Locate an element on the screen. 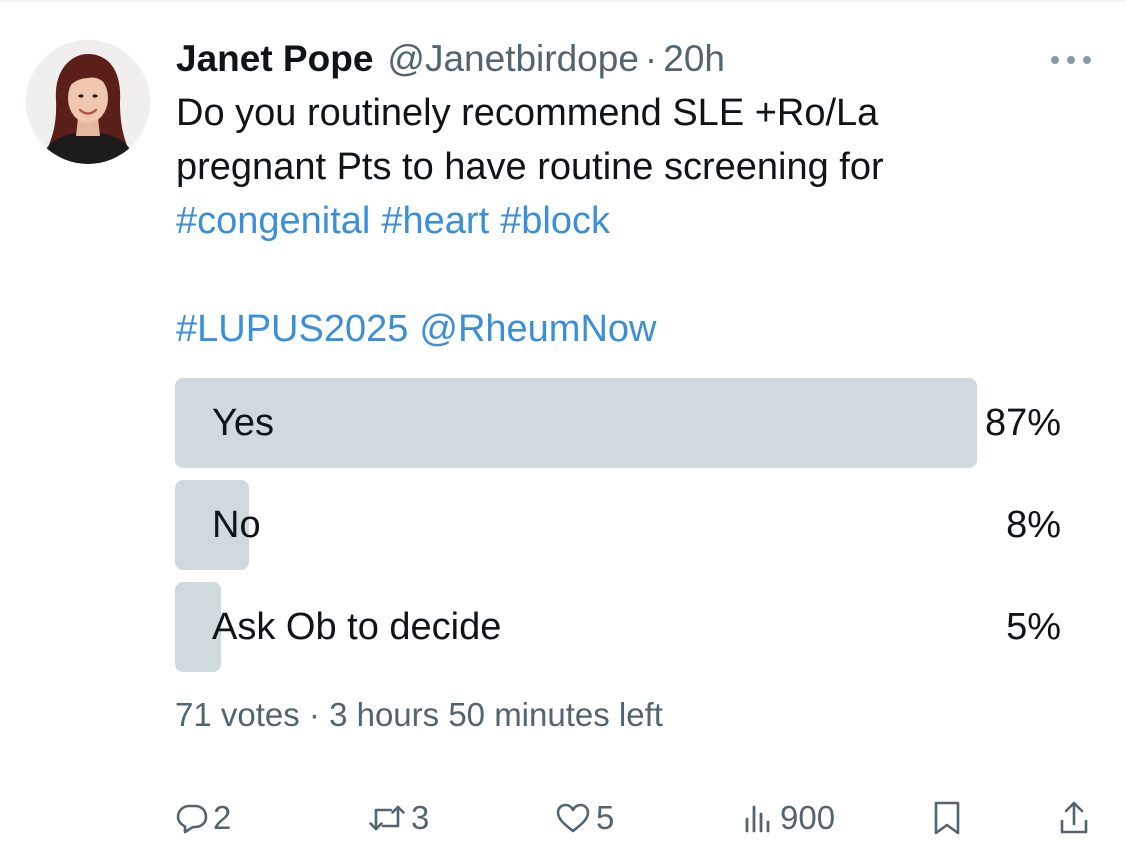  repost-button: 3 is located at coordinates (398, 818).